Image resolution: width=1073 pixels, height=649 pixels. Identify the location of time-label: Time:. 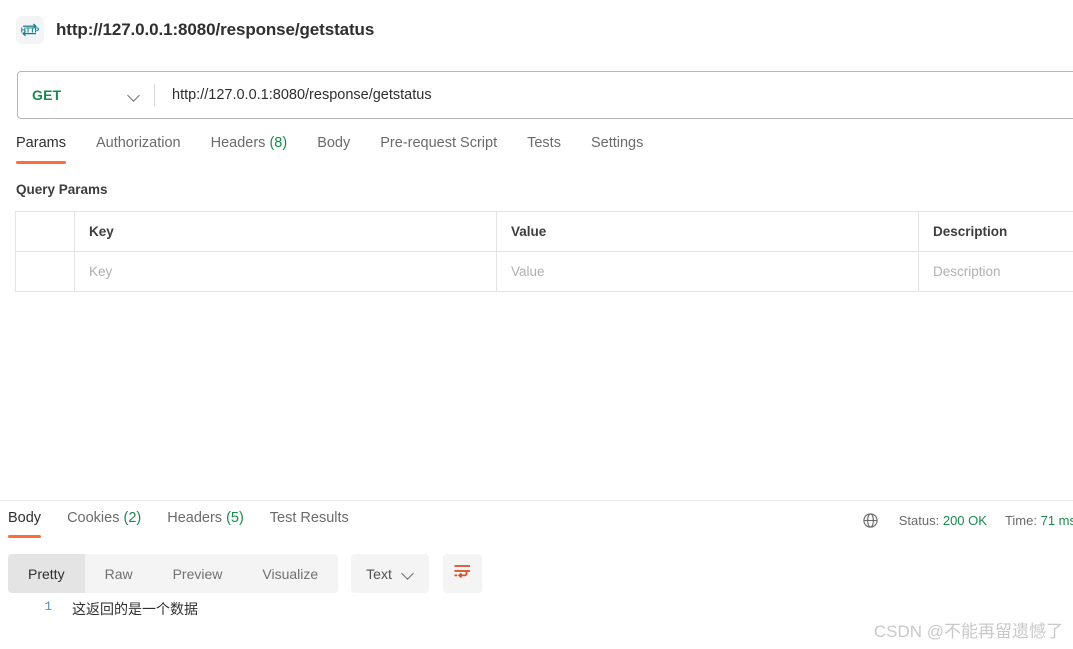
(1020, 520).